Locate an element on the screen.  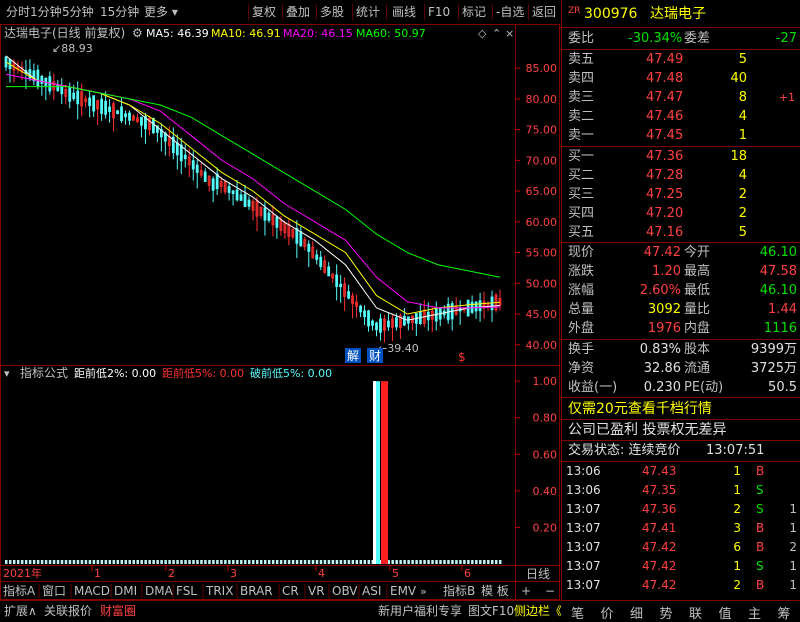
indicator-tab-8: CR is located at coordinates (288, 591).